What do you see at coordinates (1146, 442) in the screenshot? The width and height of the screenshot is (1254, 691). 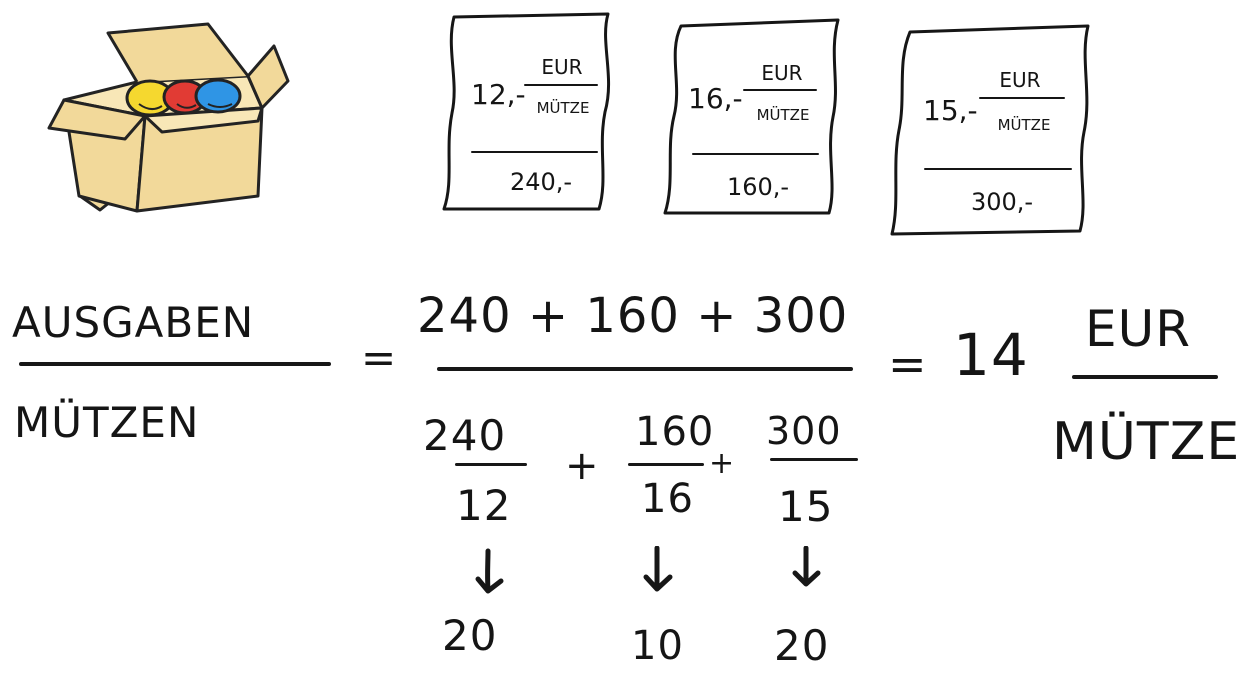 I see `result-unit-bottom: MÜTZE` at bounding box center [1146, 442].